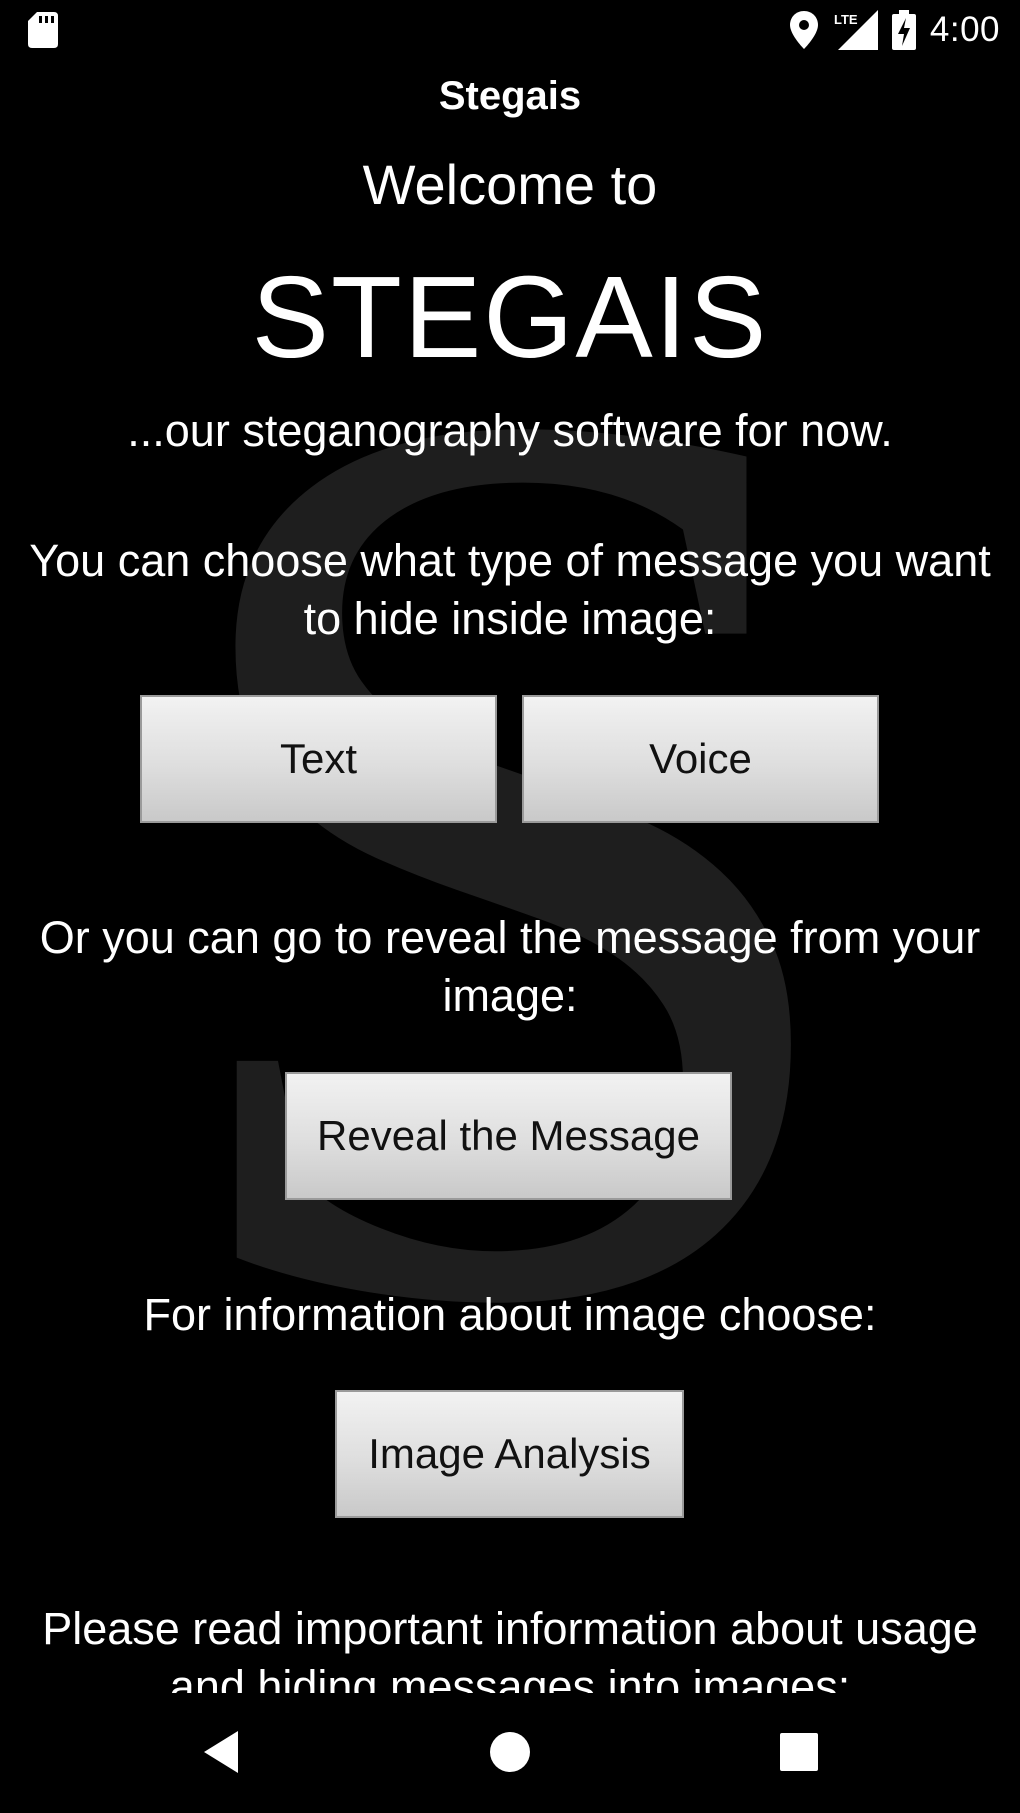  Describe the element at coordinates (510, 1314) in the screenshot. I see `image-info-text: For information about image choose:` at that location.